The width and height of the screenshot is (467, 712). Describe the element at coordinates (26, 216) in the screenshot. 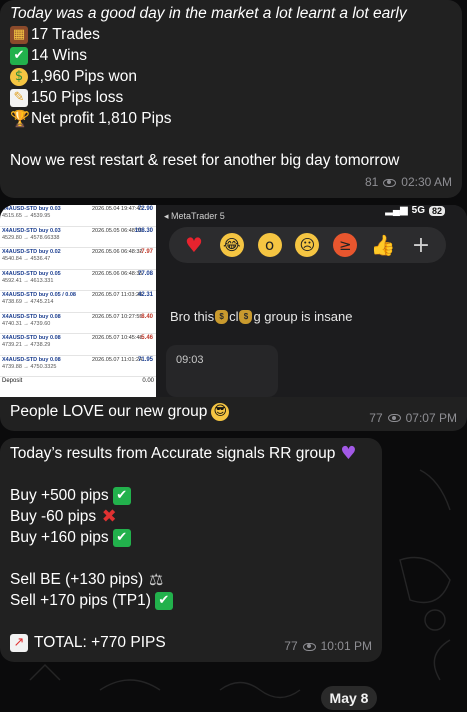

I see `trade-prices: 4515.65 → 4539.95` at that location.